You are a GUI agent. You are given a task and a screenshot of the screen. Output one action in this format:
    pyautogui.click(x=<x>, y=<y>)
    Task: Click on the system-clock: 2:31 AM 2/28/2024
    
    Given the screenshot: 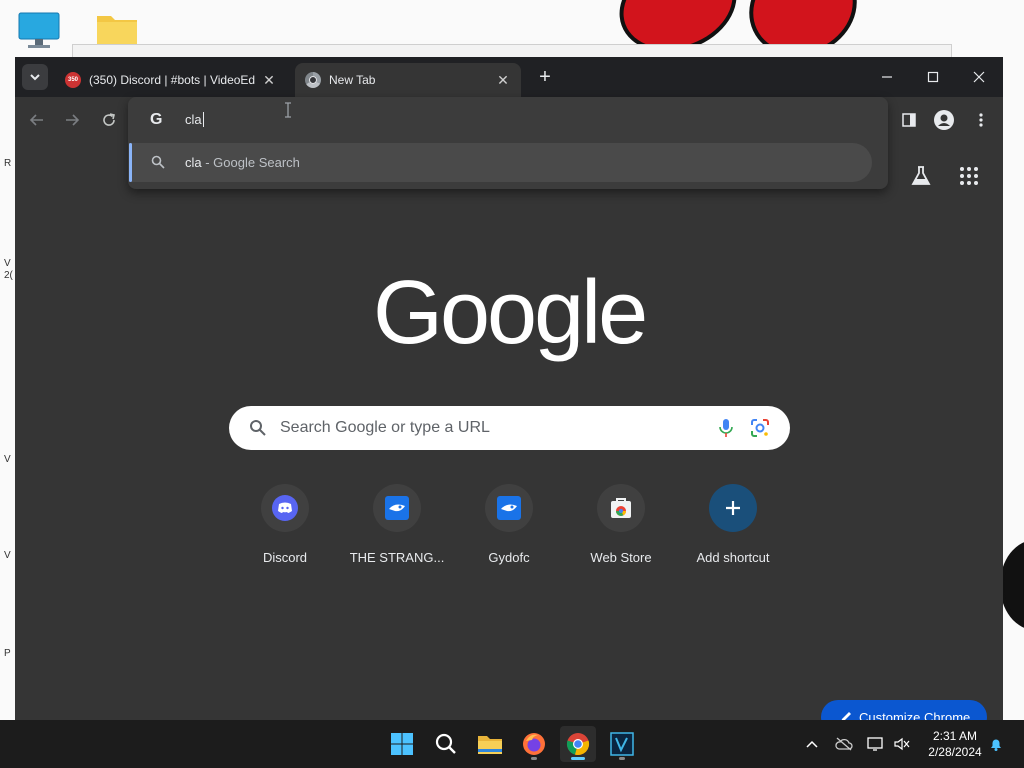 What is the action you would take?
    pyautogui.click(x=955, y=744)
    